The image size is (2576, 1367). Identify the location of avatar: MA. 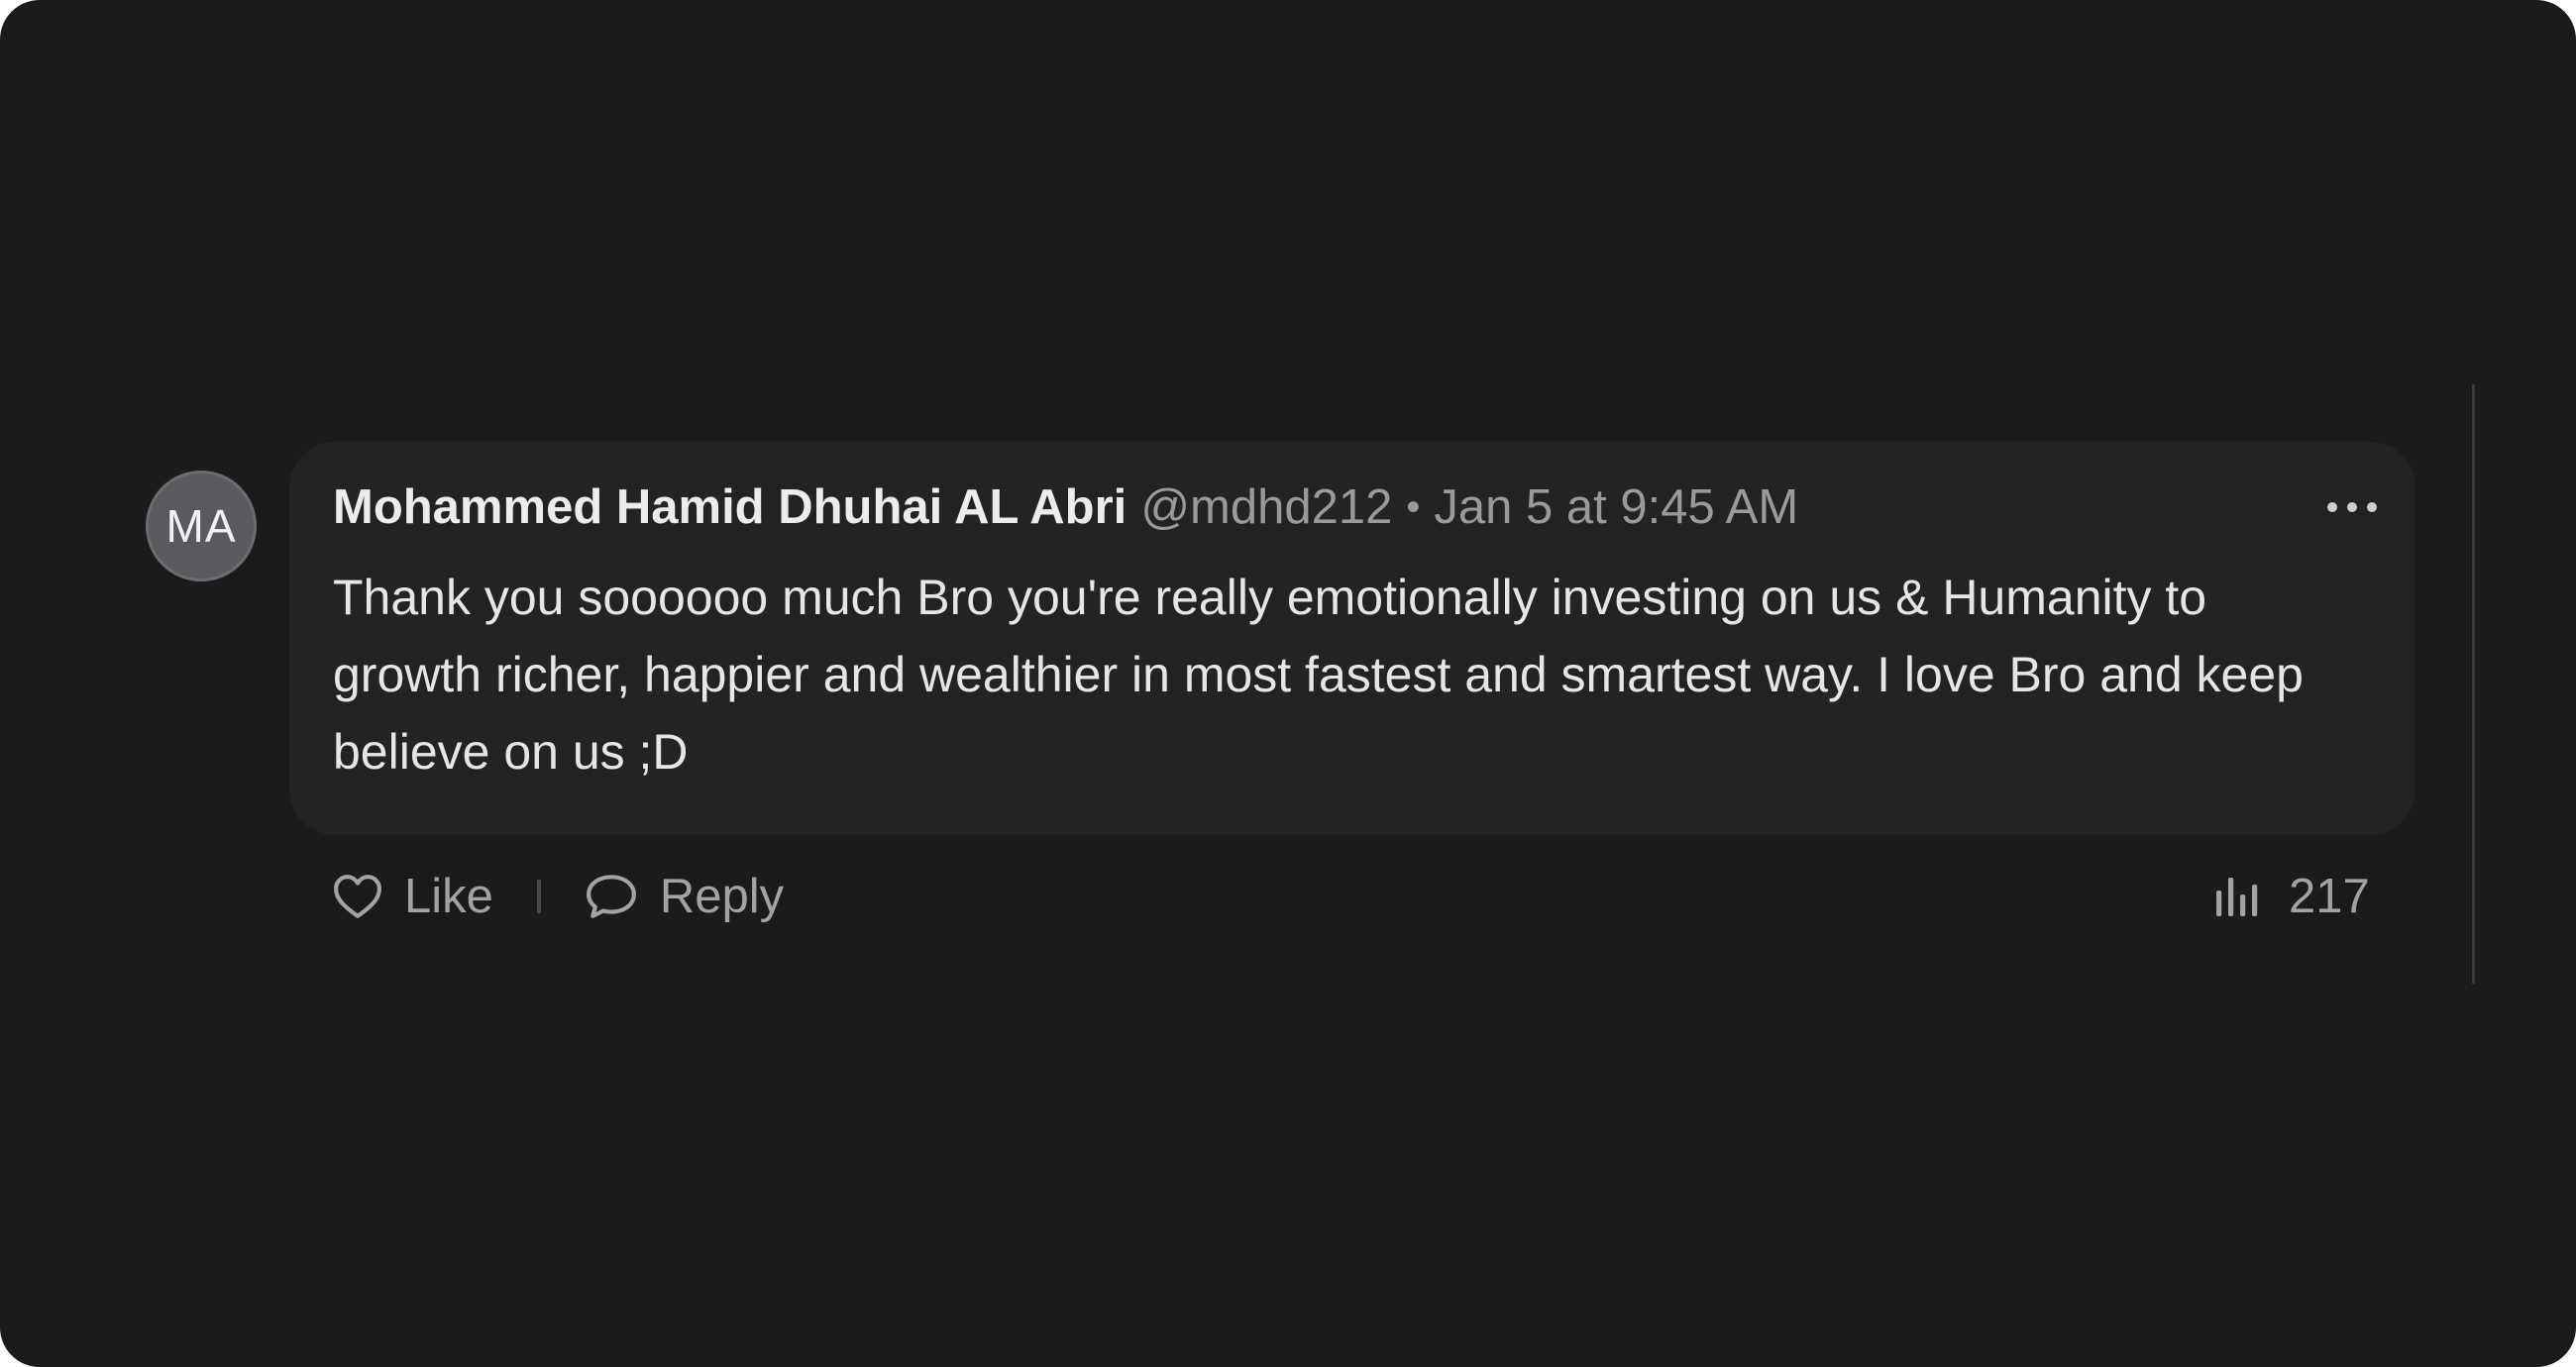
(201, 526).